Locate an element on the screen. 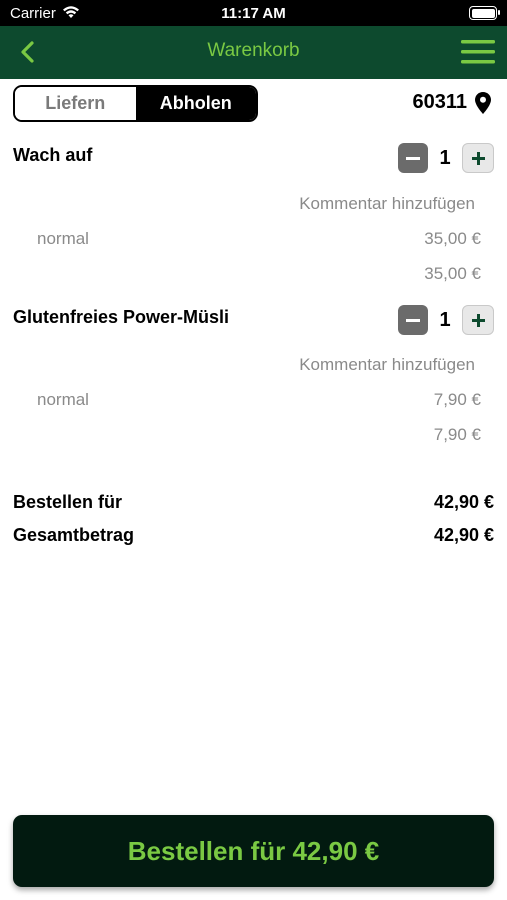  location-selector: 60311 is located at coordinates (451, 102).